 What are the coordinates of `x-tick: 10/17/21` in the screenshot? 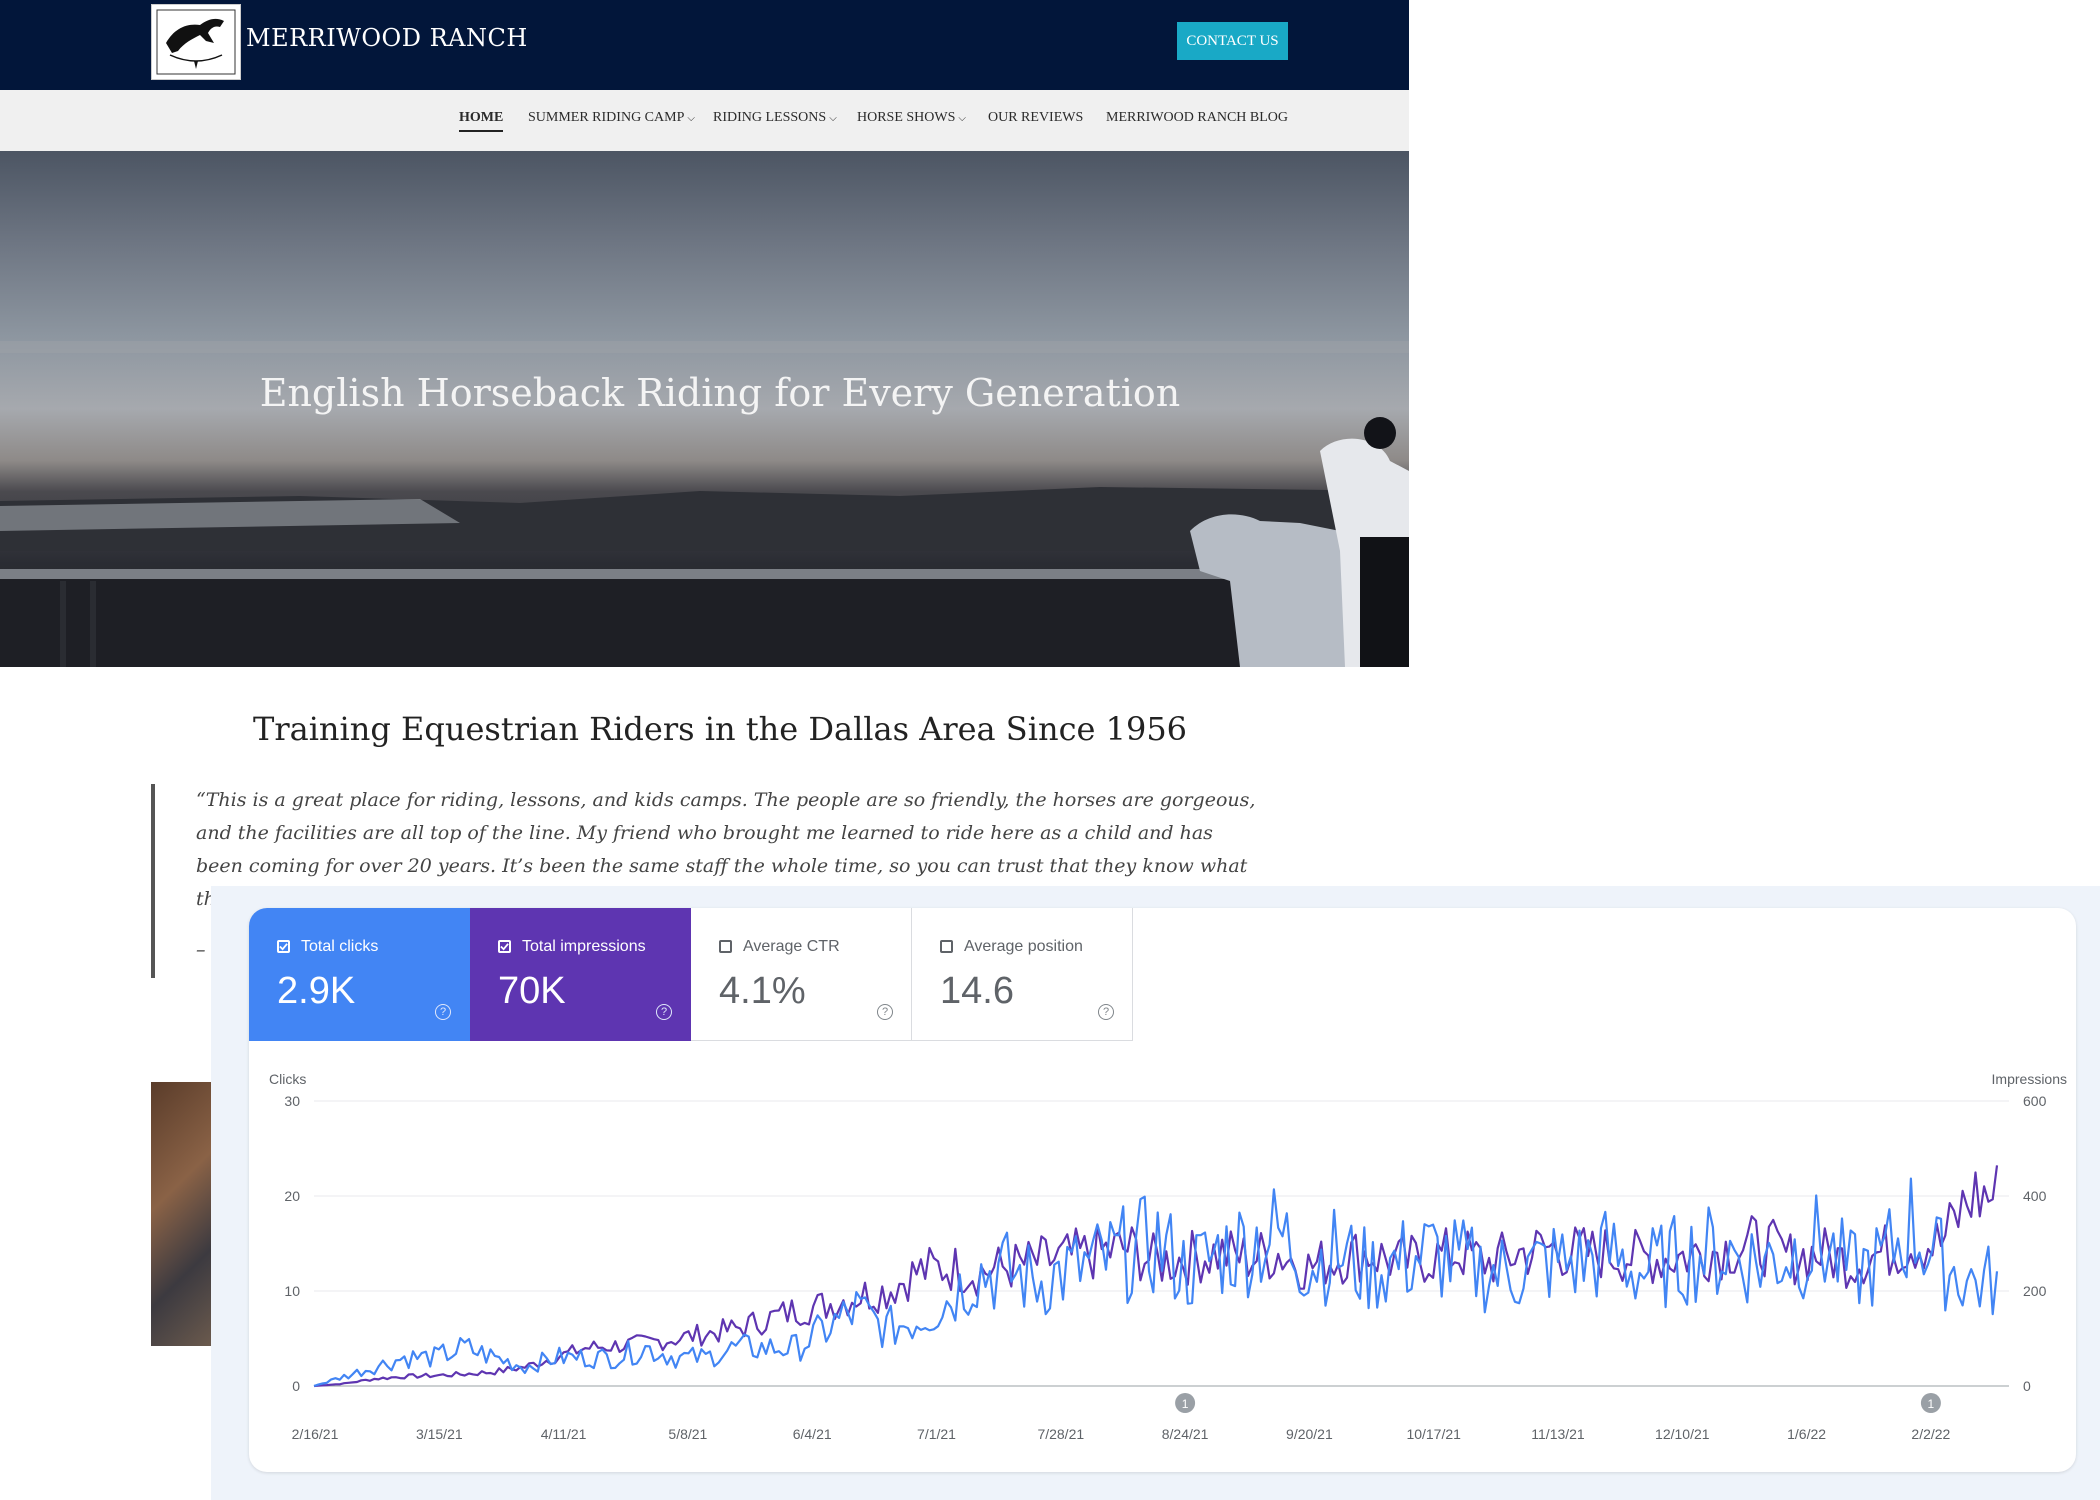 It's located at (1433, 1434).